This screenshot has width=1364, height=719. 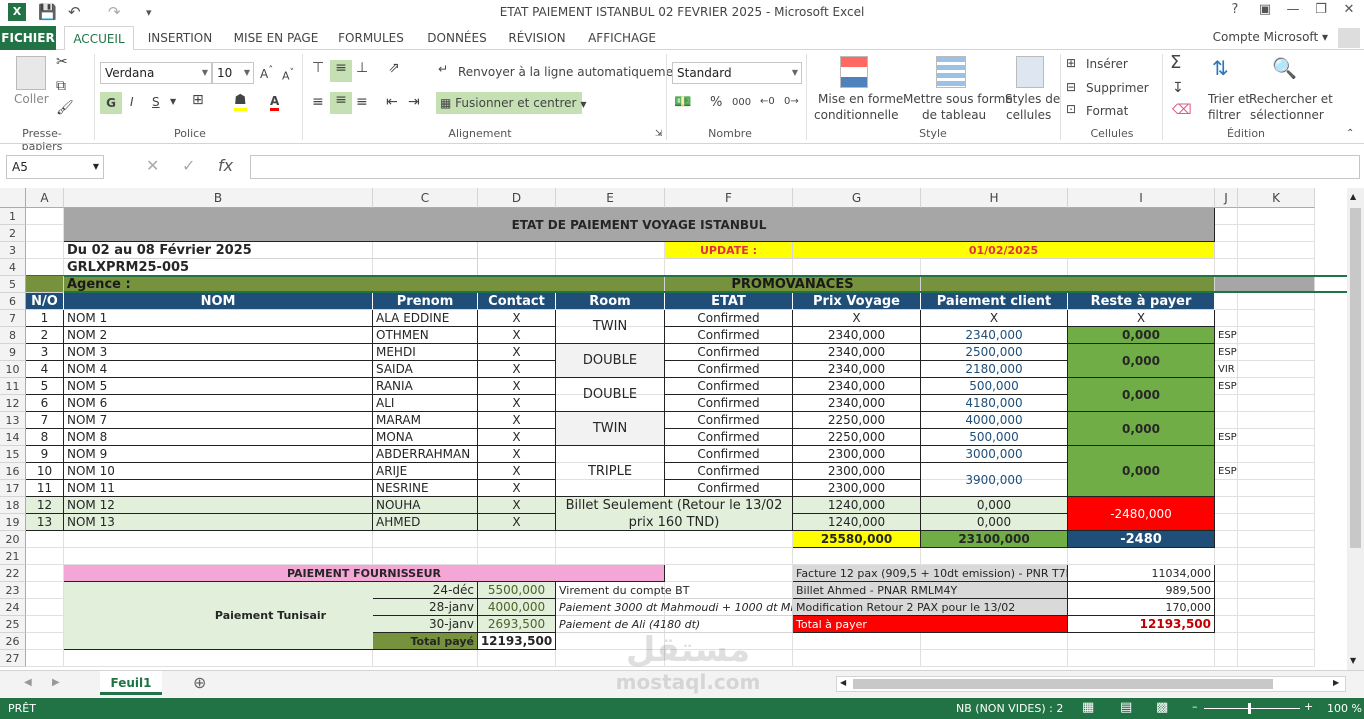 What do you see at coordinates (610, 301) in the screenshot?
I see `table-header-4: Room` at bounding box center [610, 301].